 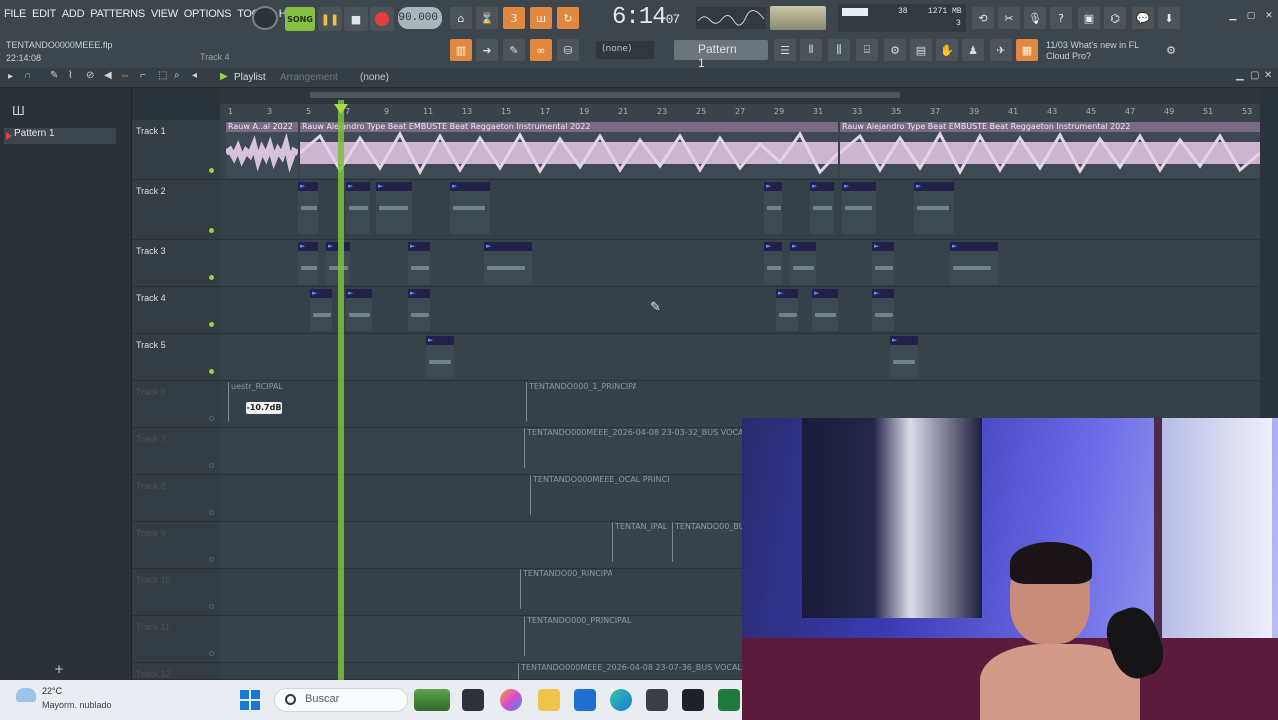 What do you see at coordinates (208, 14) in the screenshot?
I see `menu-options: OPTIONS` at bounding box center [208, 14].